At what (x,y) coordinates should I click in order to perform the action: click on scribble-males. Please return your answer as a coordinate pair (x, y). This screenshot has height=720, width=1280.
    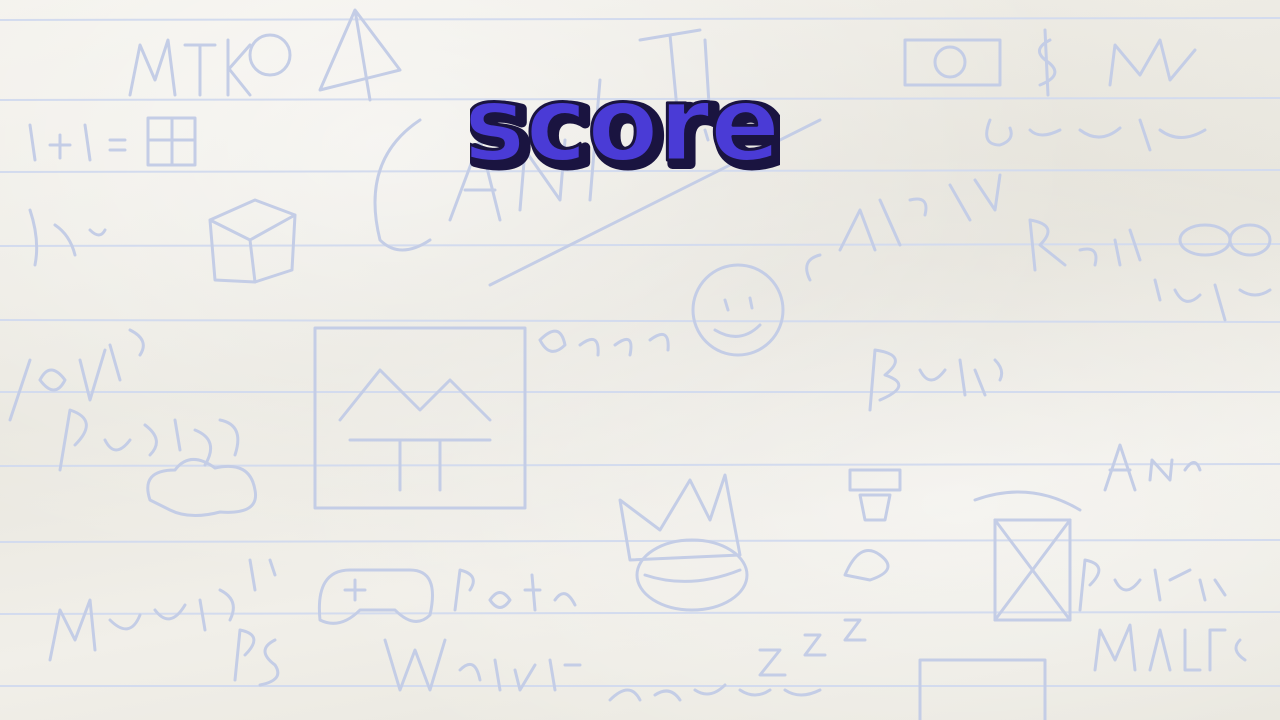
    Looking at the image, I should click on (1170, 647).